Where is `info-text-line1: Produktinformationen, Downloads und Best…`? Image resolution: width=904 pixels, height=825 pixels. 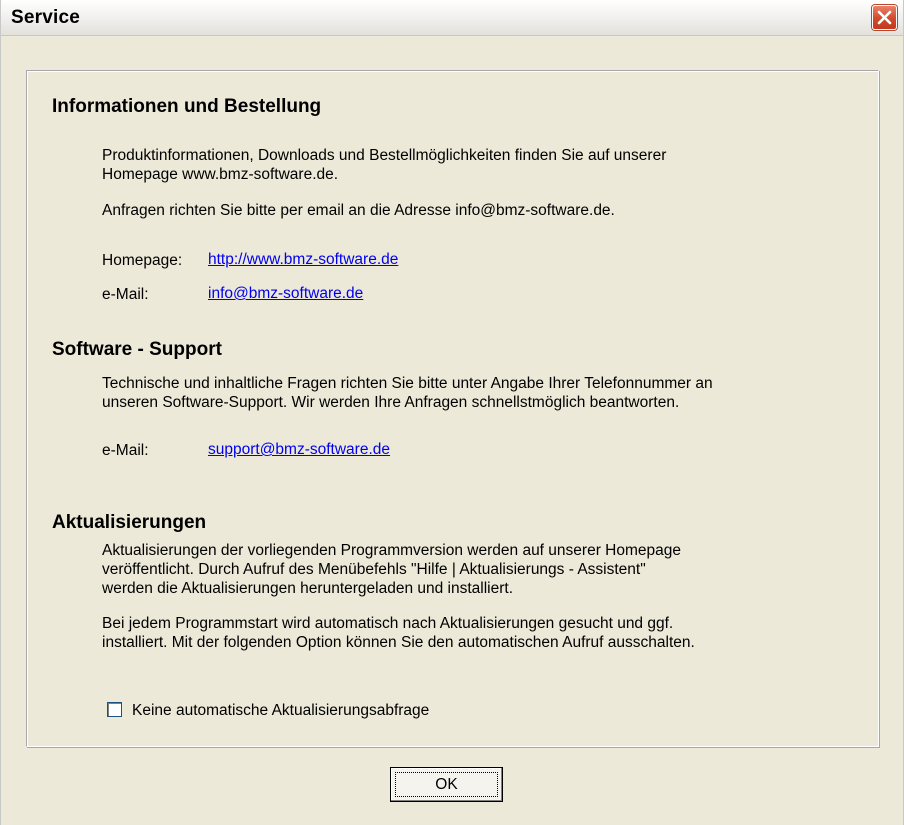
info-text-line1: Produktinformationen, Downloads und Best… is located at coordinates (384, 155).